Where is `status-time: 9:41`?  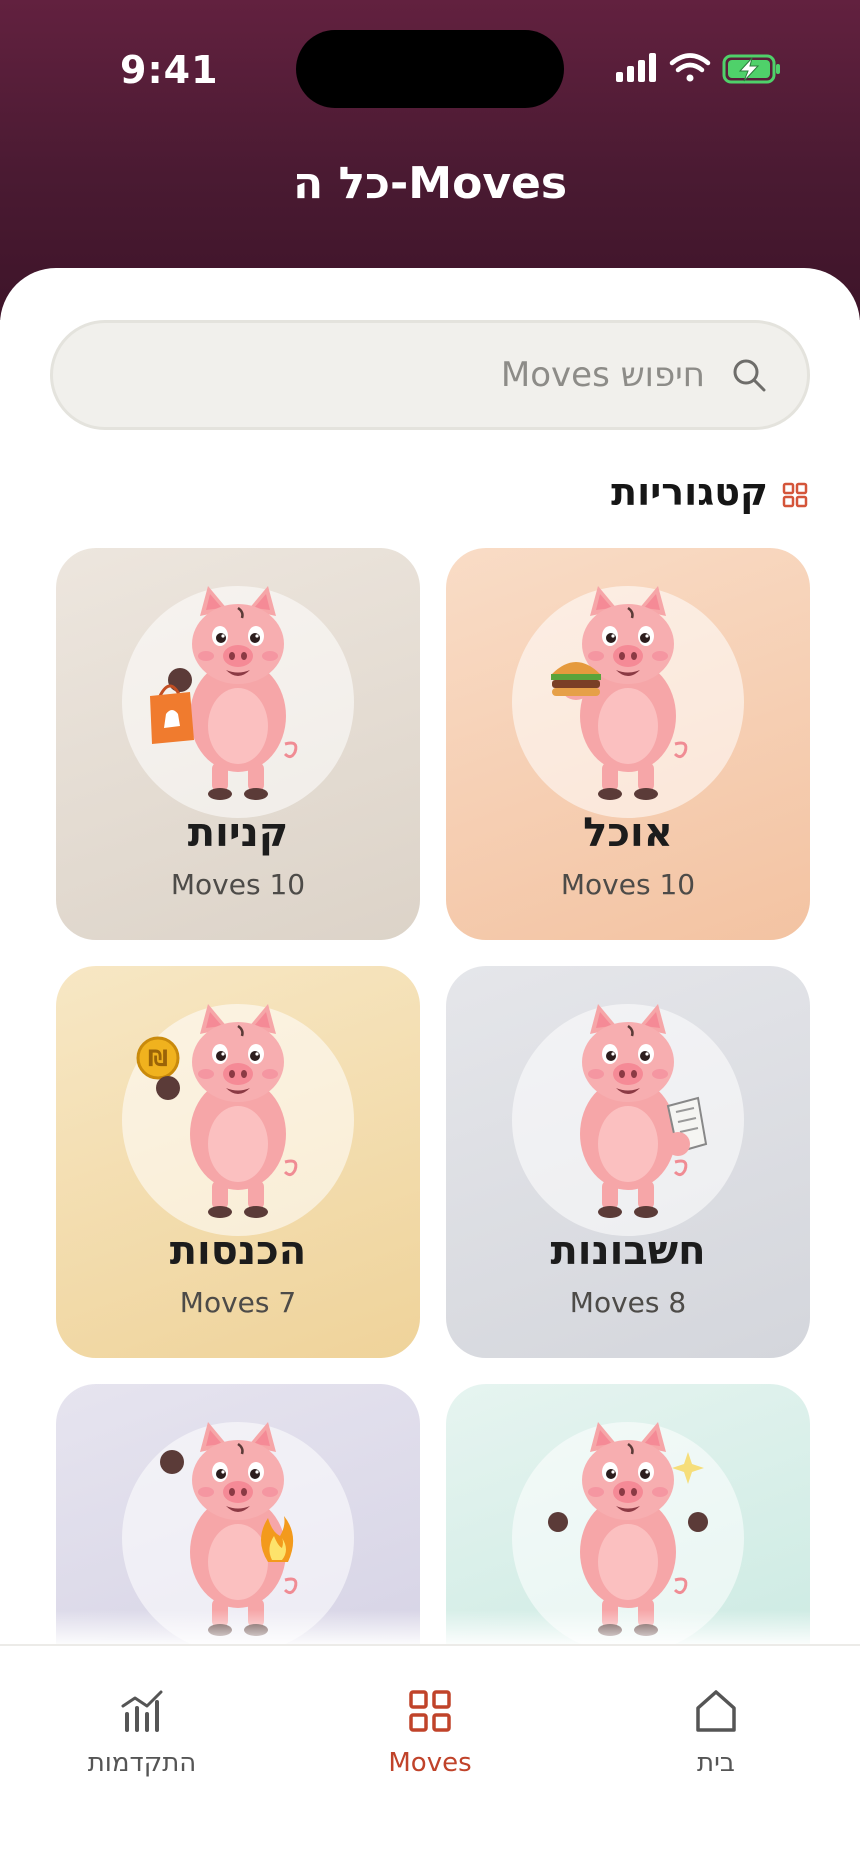
status-time: 9:41 is located at coordinates (169, 70).